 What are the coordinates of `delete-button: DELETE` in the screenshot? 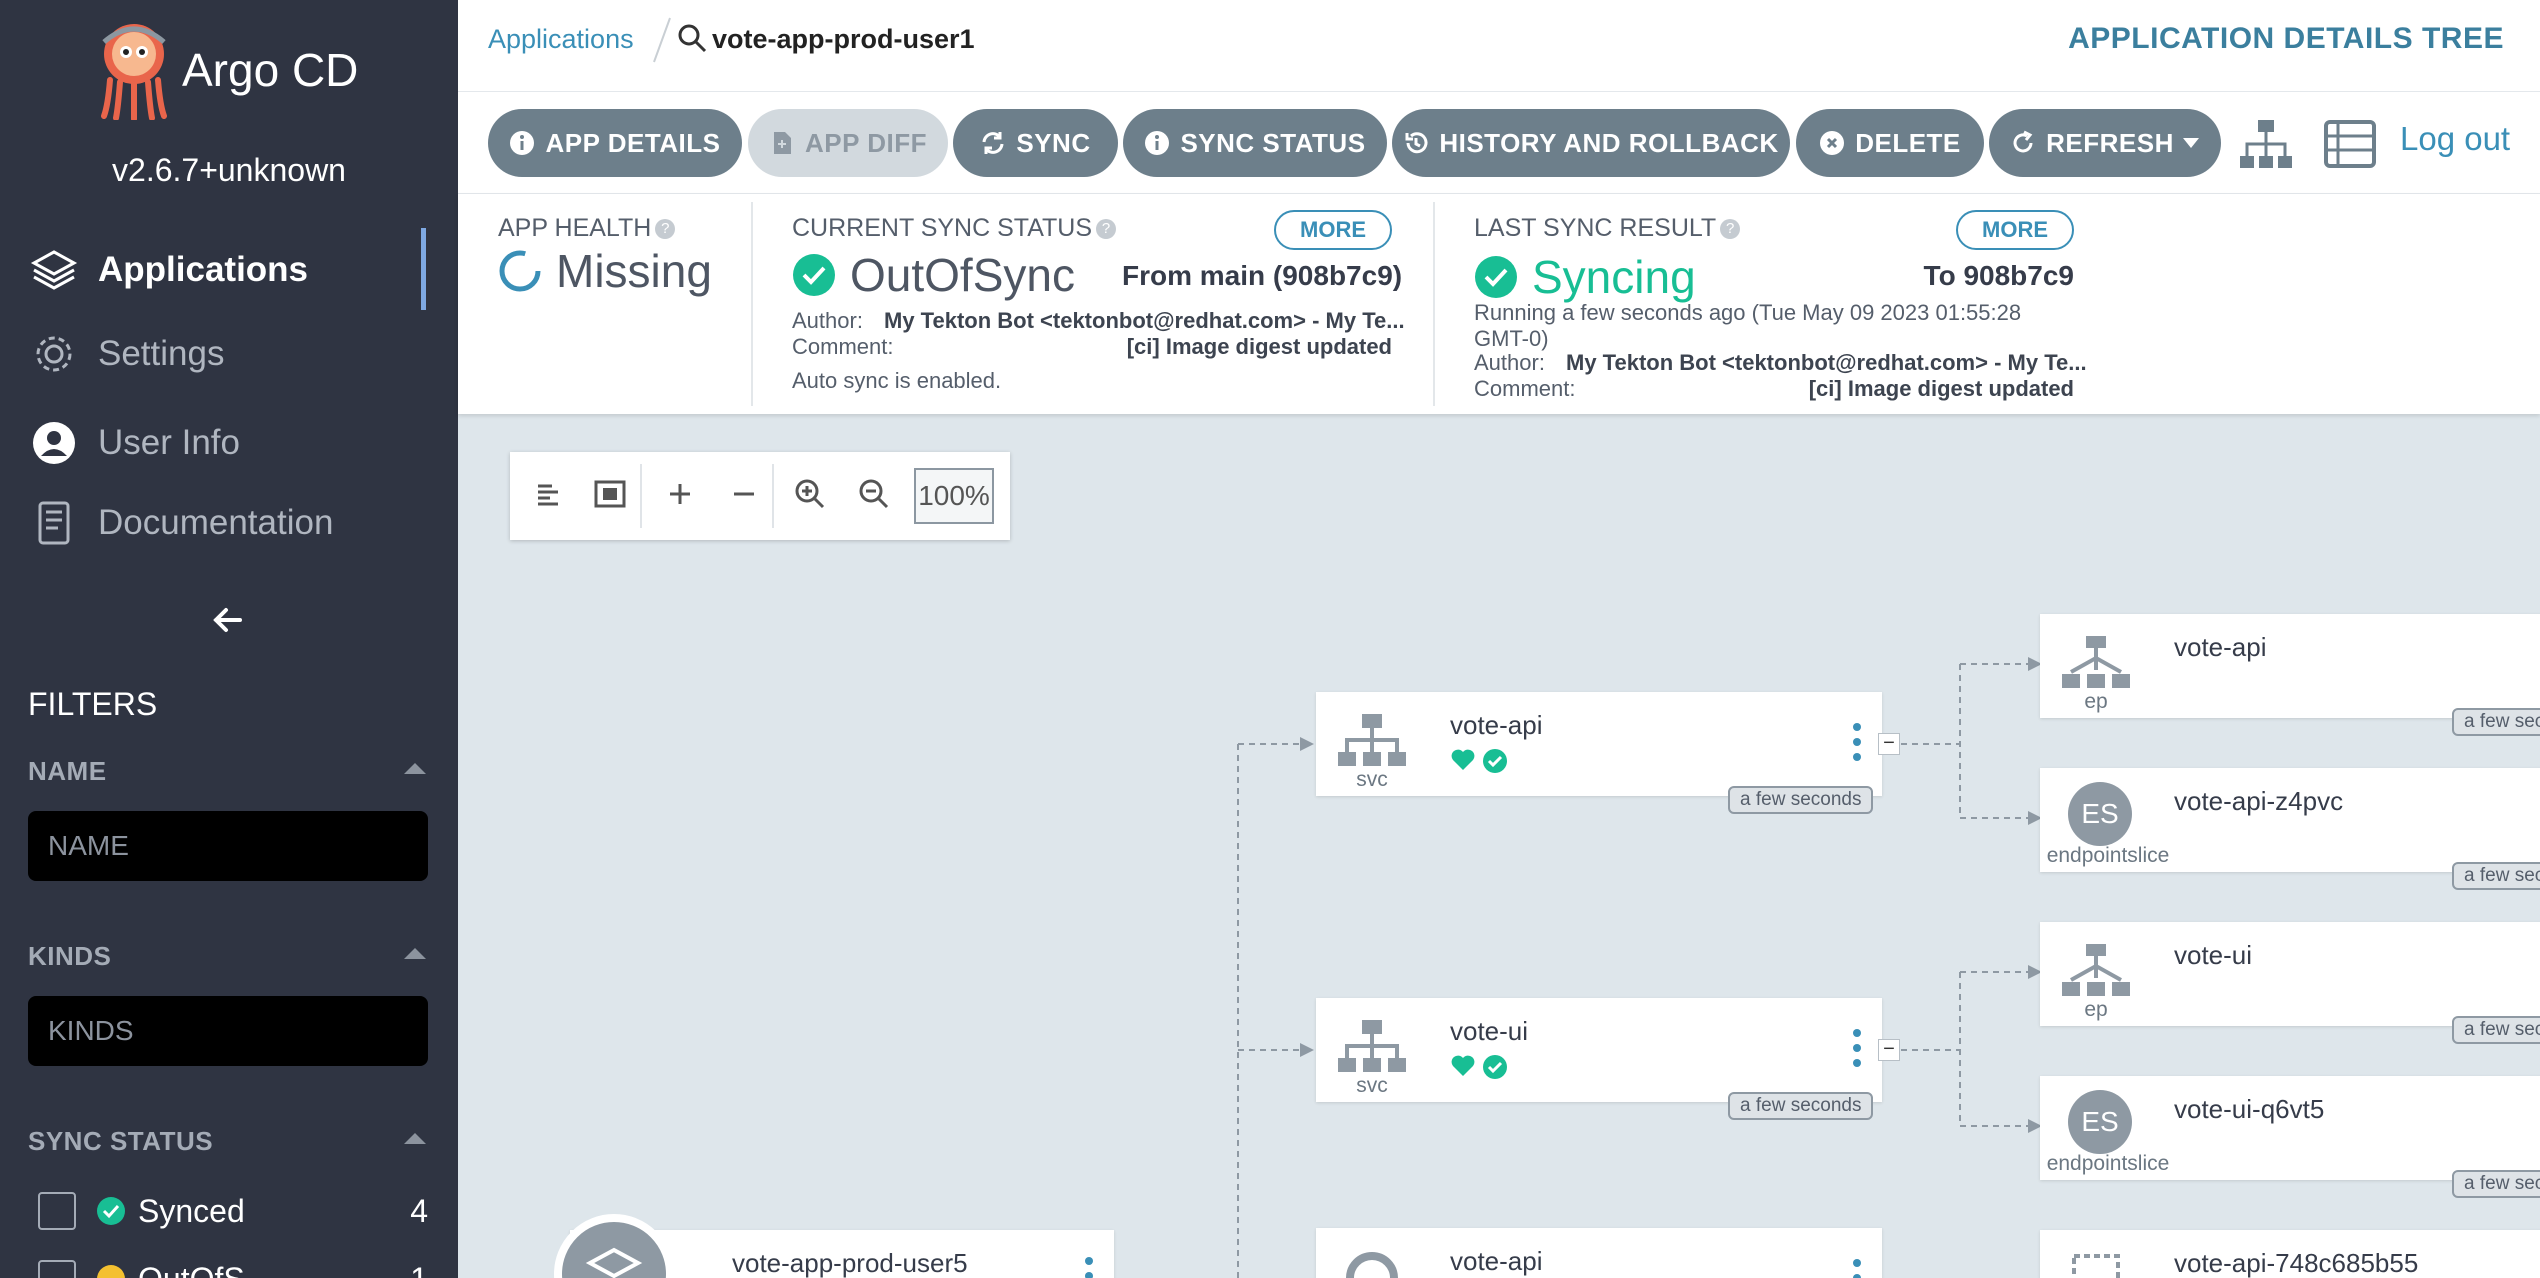 It's located at (1890, 143).